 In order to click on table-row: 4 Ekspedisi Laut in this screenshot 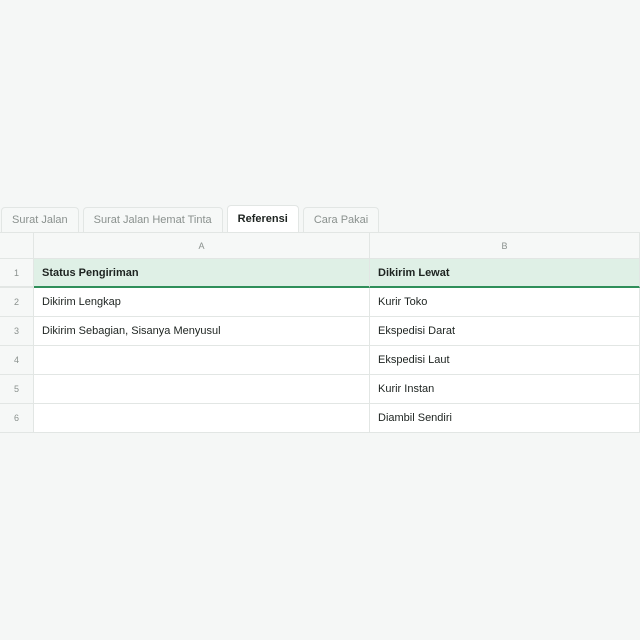, I will do `click(320, 360)`.